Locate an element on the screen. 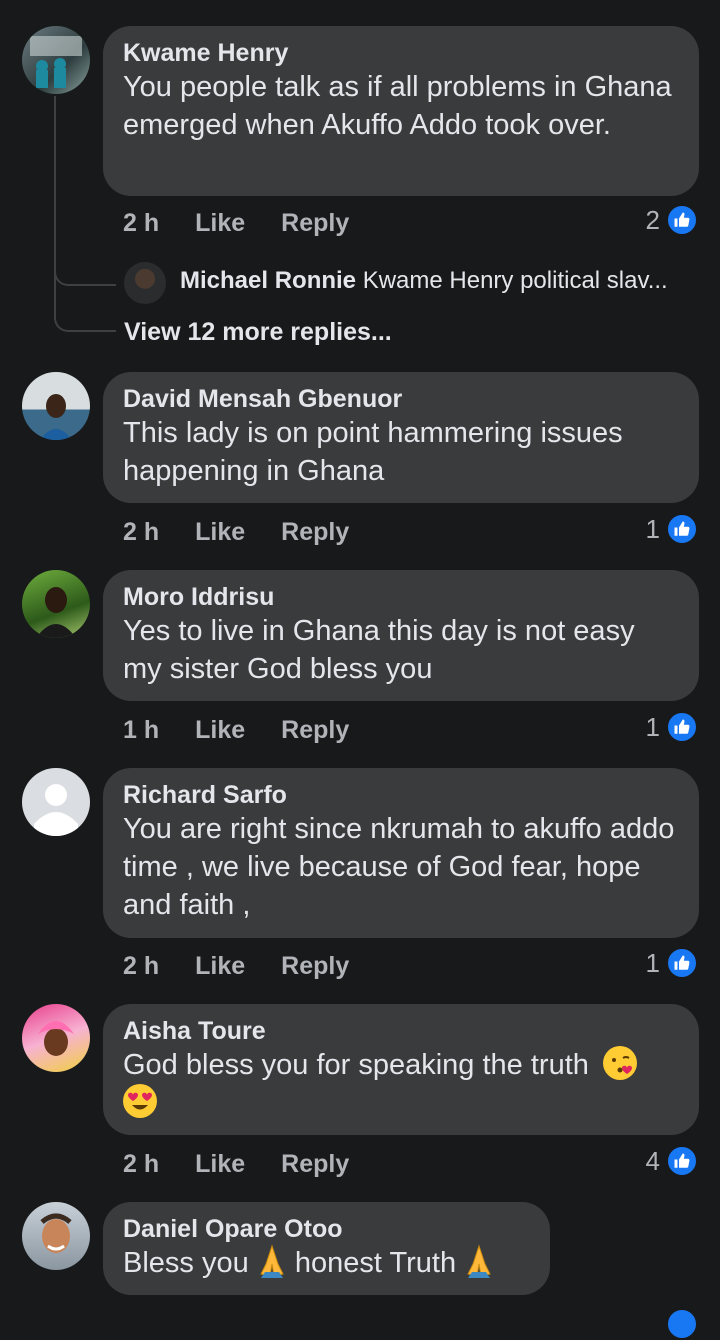  comment-text-part: honest Truth is located at coordinates (375, 1263).